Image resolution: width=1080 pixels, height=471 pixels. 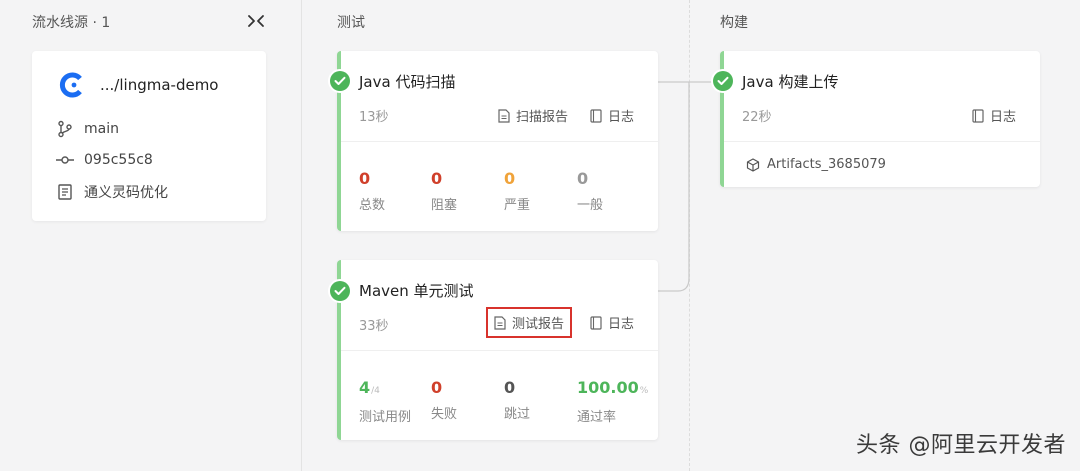 What do you see at coordinates (826, 164) in the screenshot?
I see `artifact-name: Artifacts_3685079` at bounding box center [826, 164].